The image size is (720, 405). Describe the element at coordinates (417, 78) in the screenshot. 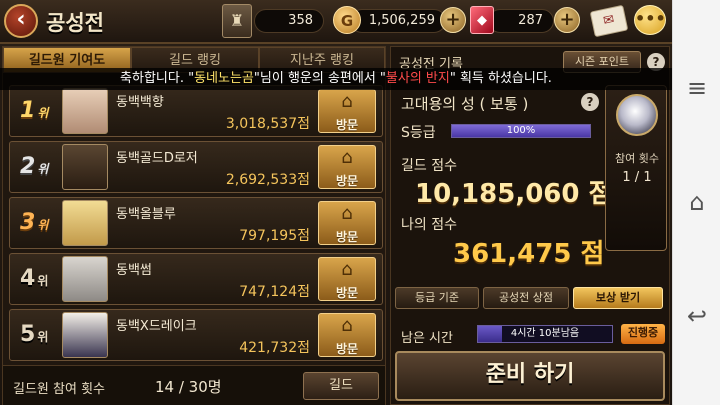

I see `notice-item-name: 불사의 반지` at that location.